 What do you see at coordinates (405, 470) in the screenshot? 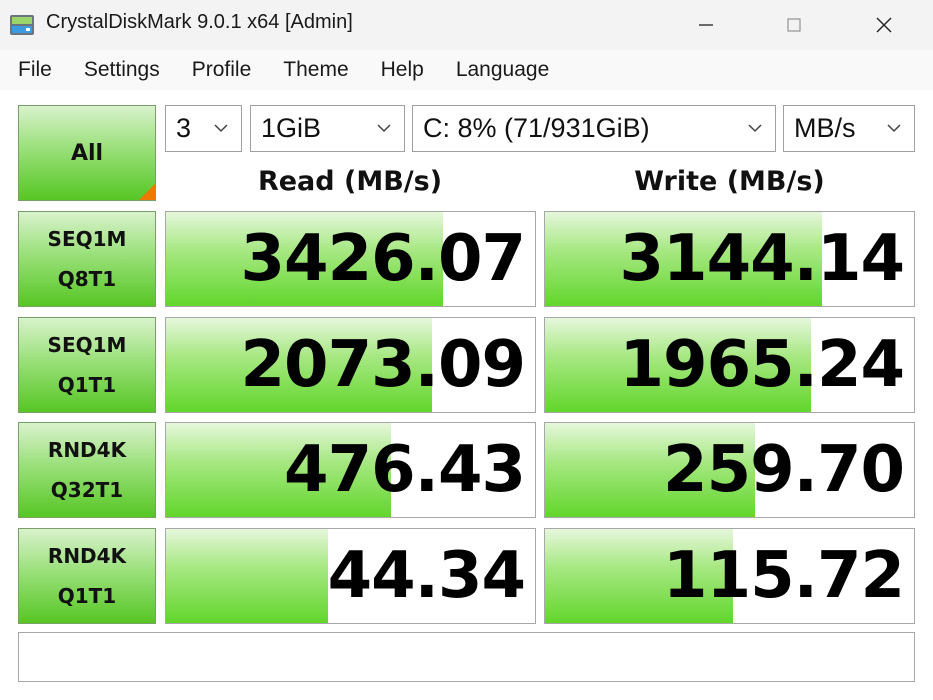
I see `read-result-value: 476.43` at bounding box center [405, 470].